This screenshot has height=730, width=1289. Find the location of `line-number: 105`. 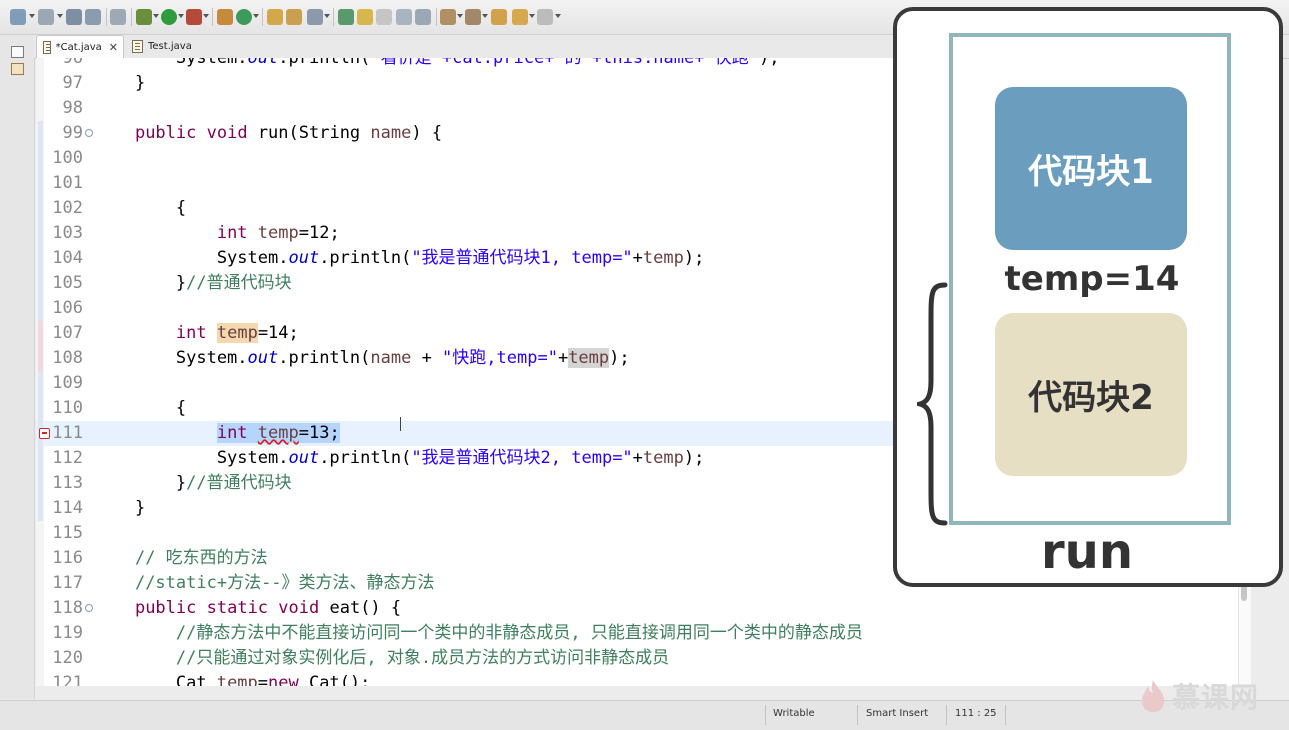

line-number: 105 is located at coordinates (67, 283).